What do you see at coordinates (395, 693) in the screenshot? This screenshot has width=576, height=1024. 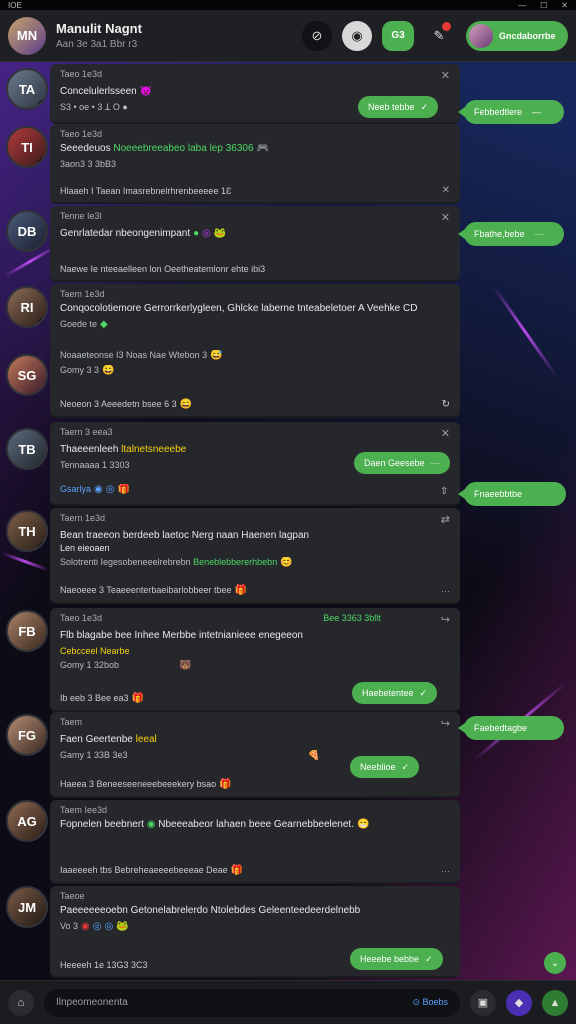 I see `reply-bubble: Haebetentee ✓` at bounding box center [395, 693].